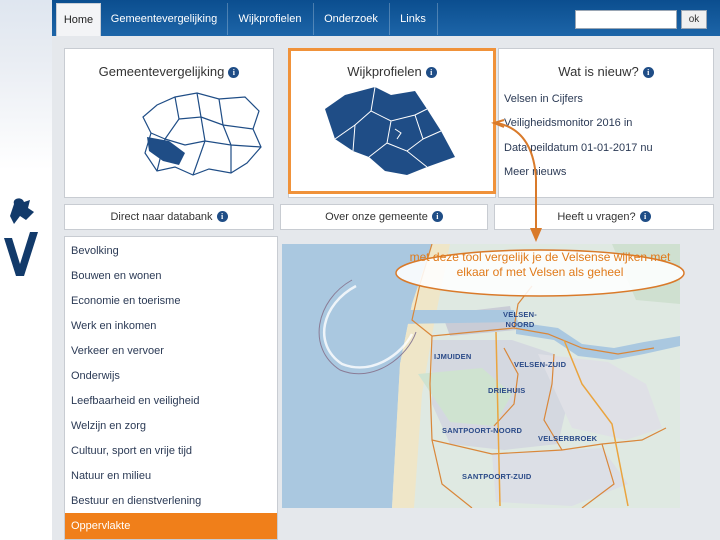 This screenshot has width=720, height=540. I want to click on municipalities-map-icon, so click(202, 134).